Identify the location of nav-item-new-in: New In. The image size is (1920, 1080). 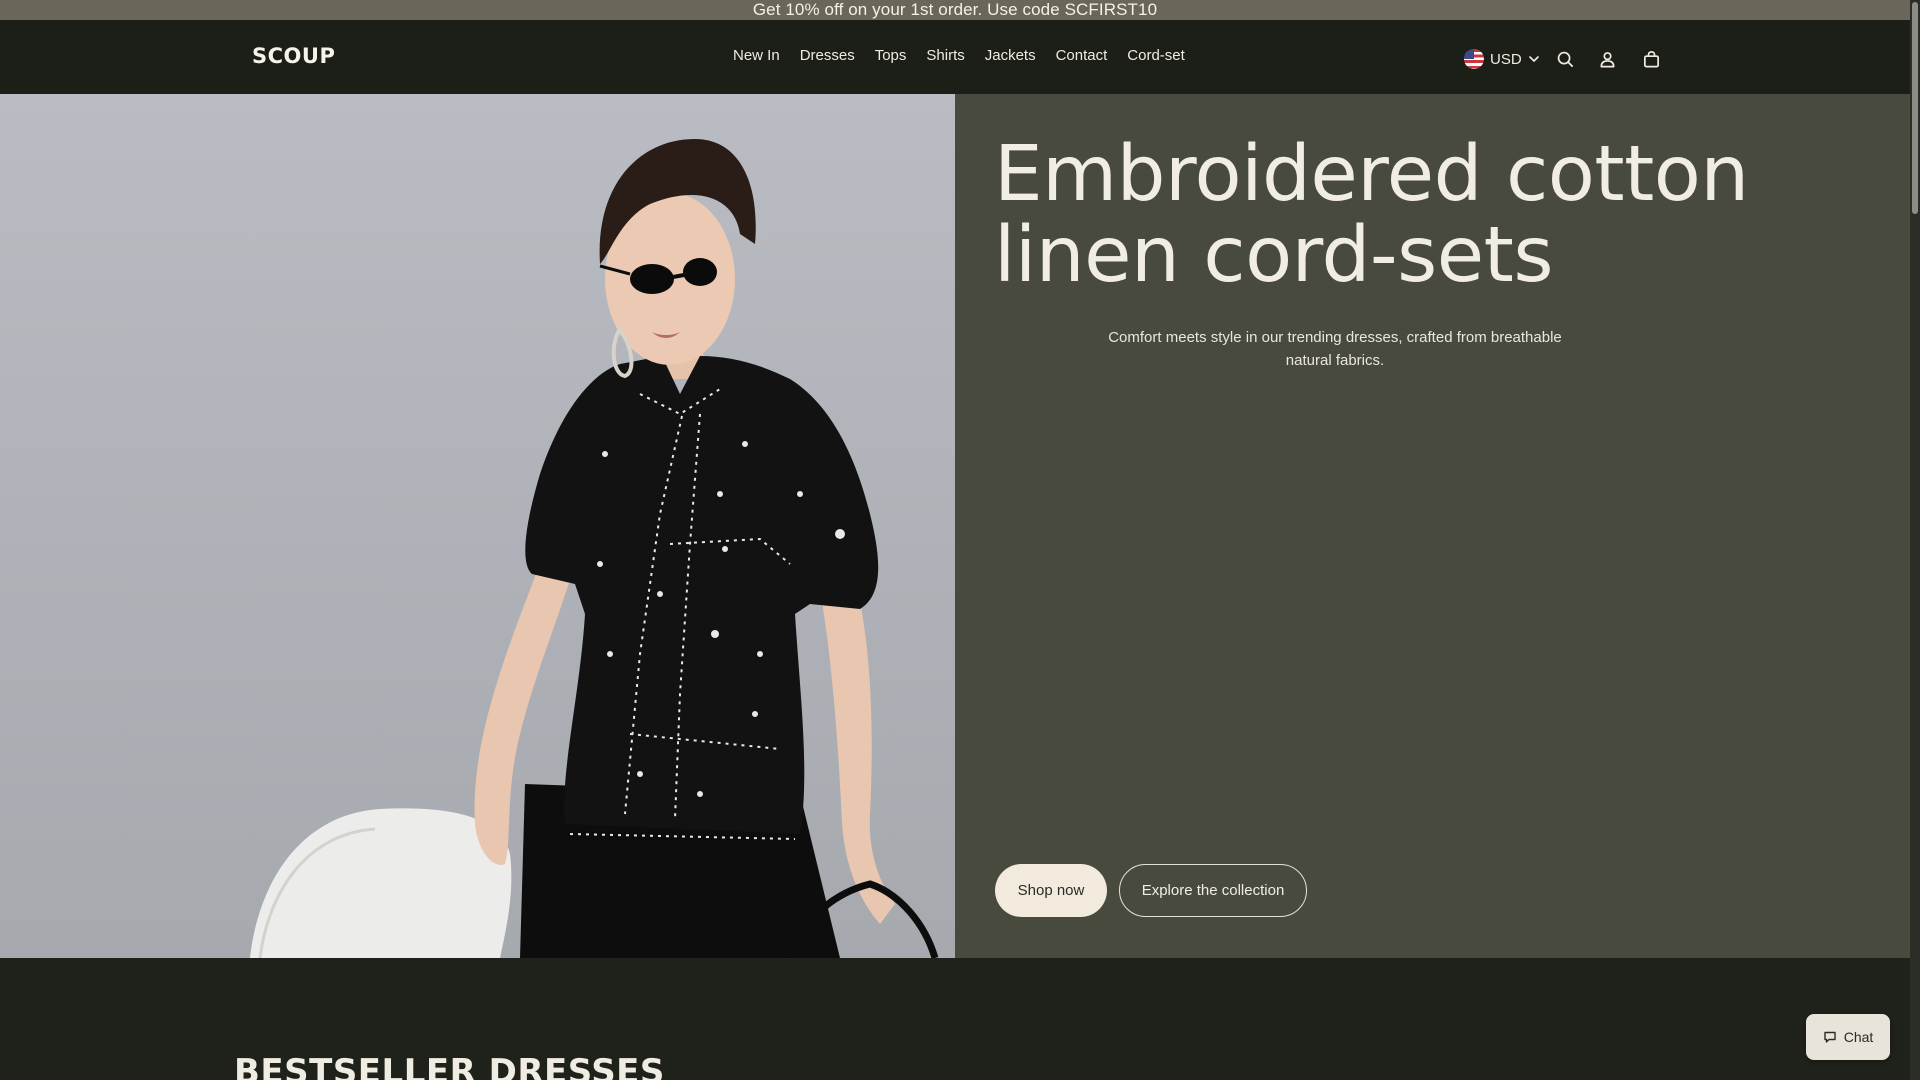
(756, 55).